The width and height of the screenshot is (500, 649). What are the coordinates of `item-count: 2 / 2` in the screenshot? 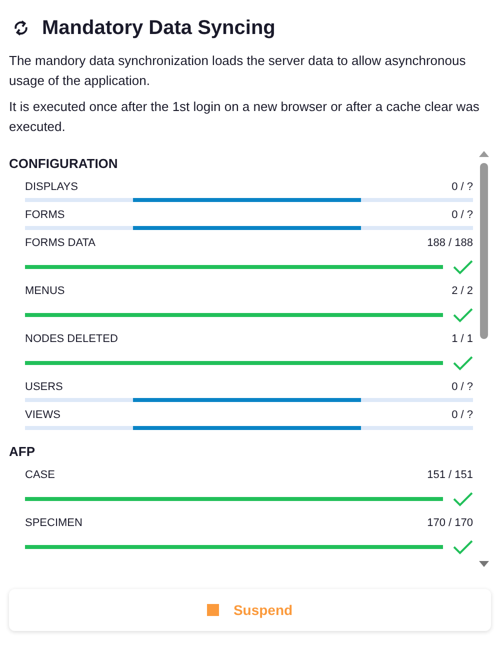 It's located at (462, 291).